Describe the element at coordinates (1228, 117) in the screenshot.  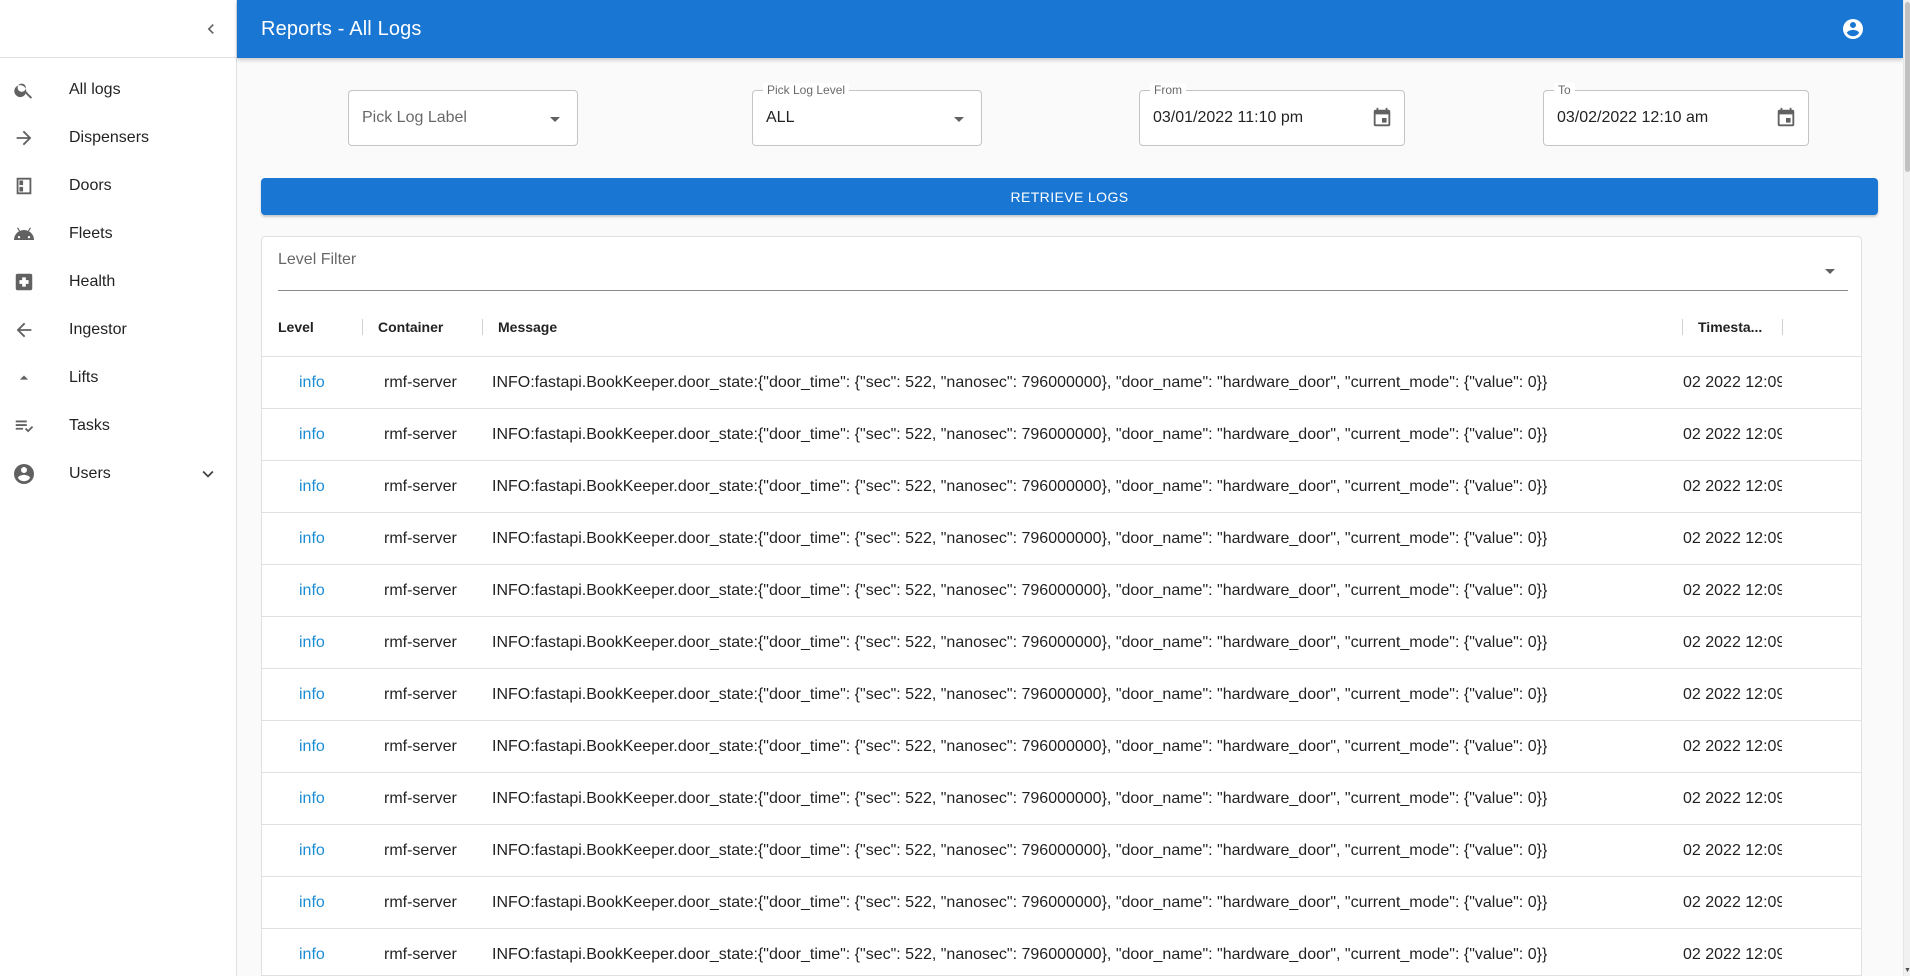
I see `from-date-value: 03/01/2022 11:10 pm` at that location.